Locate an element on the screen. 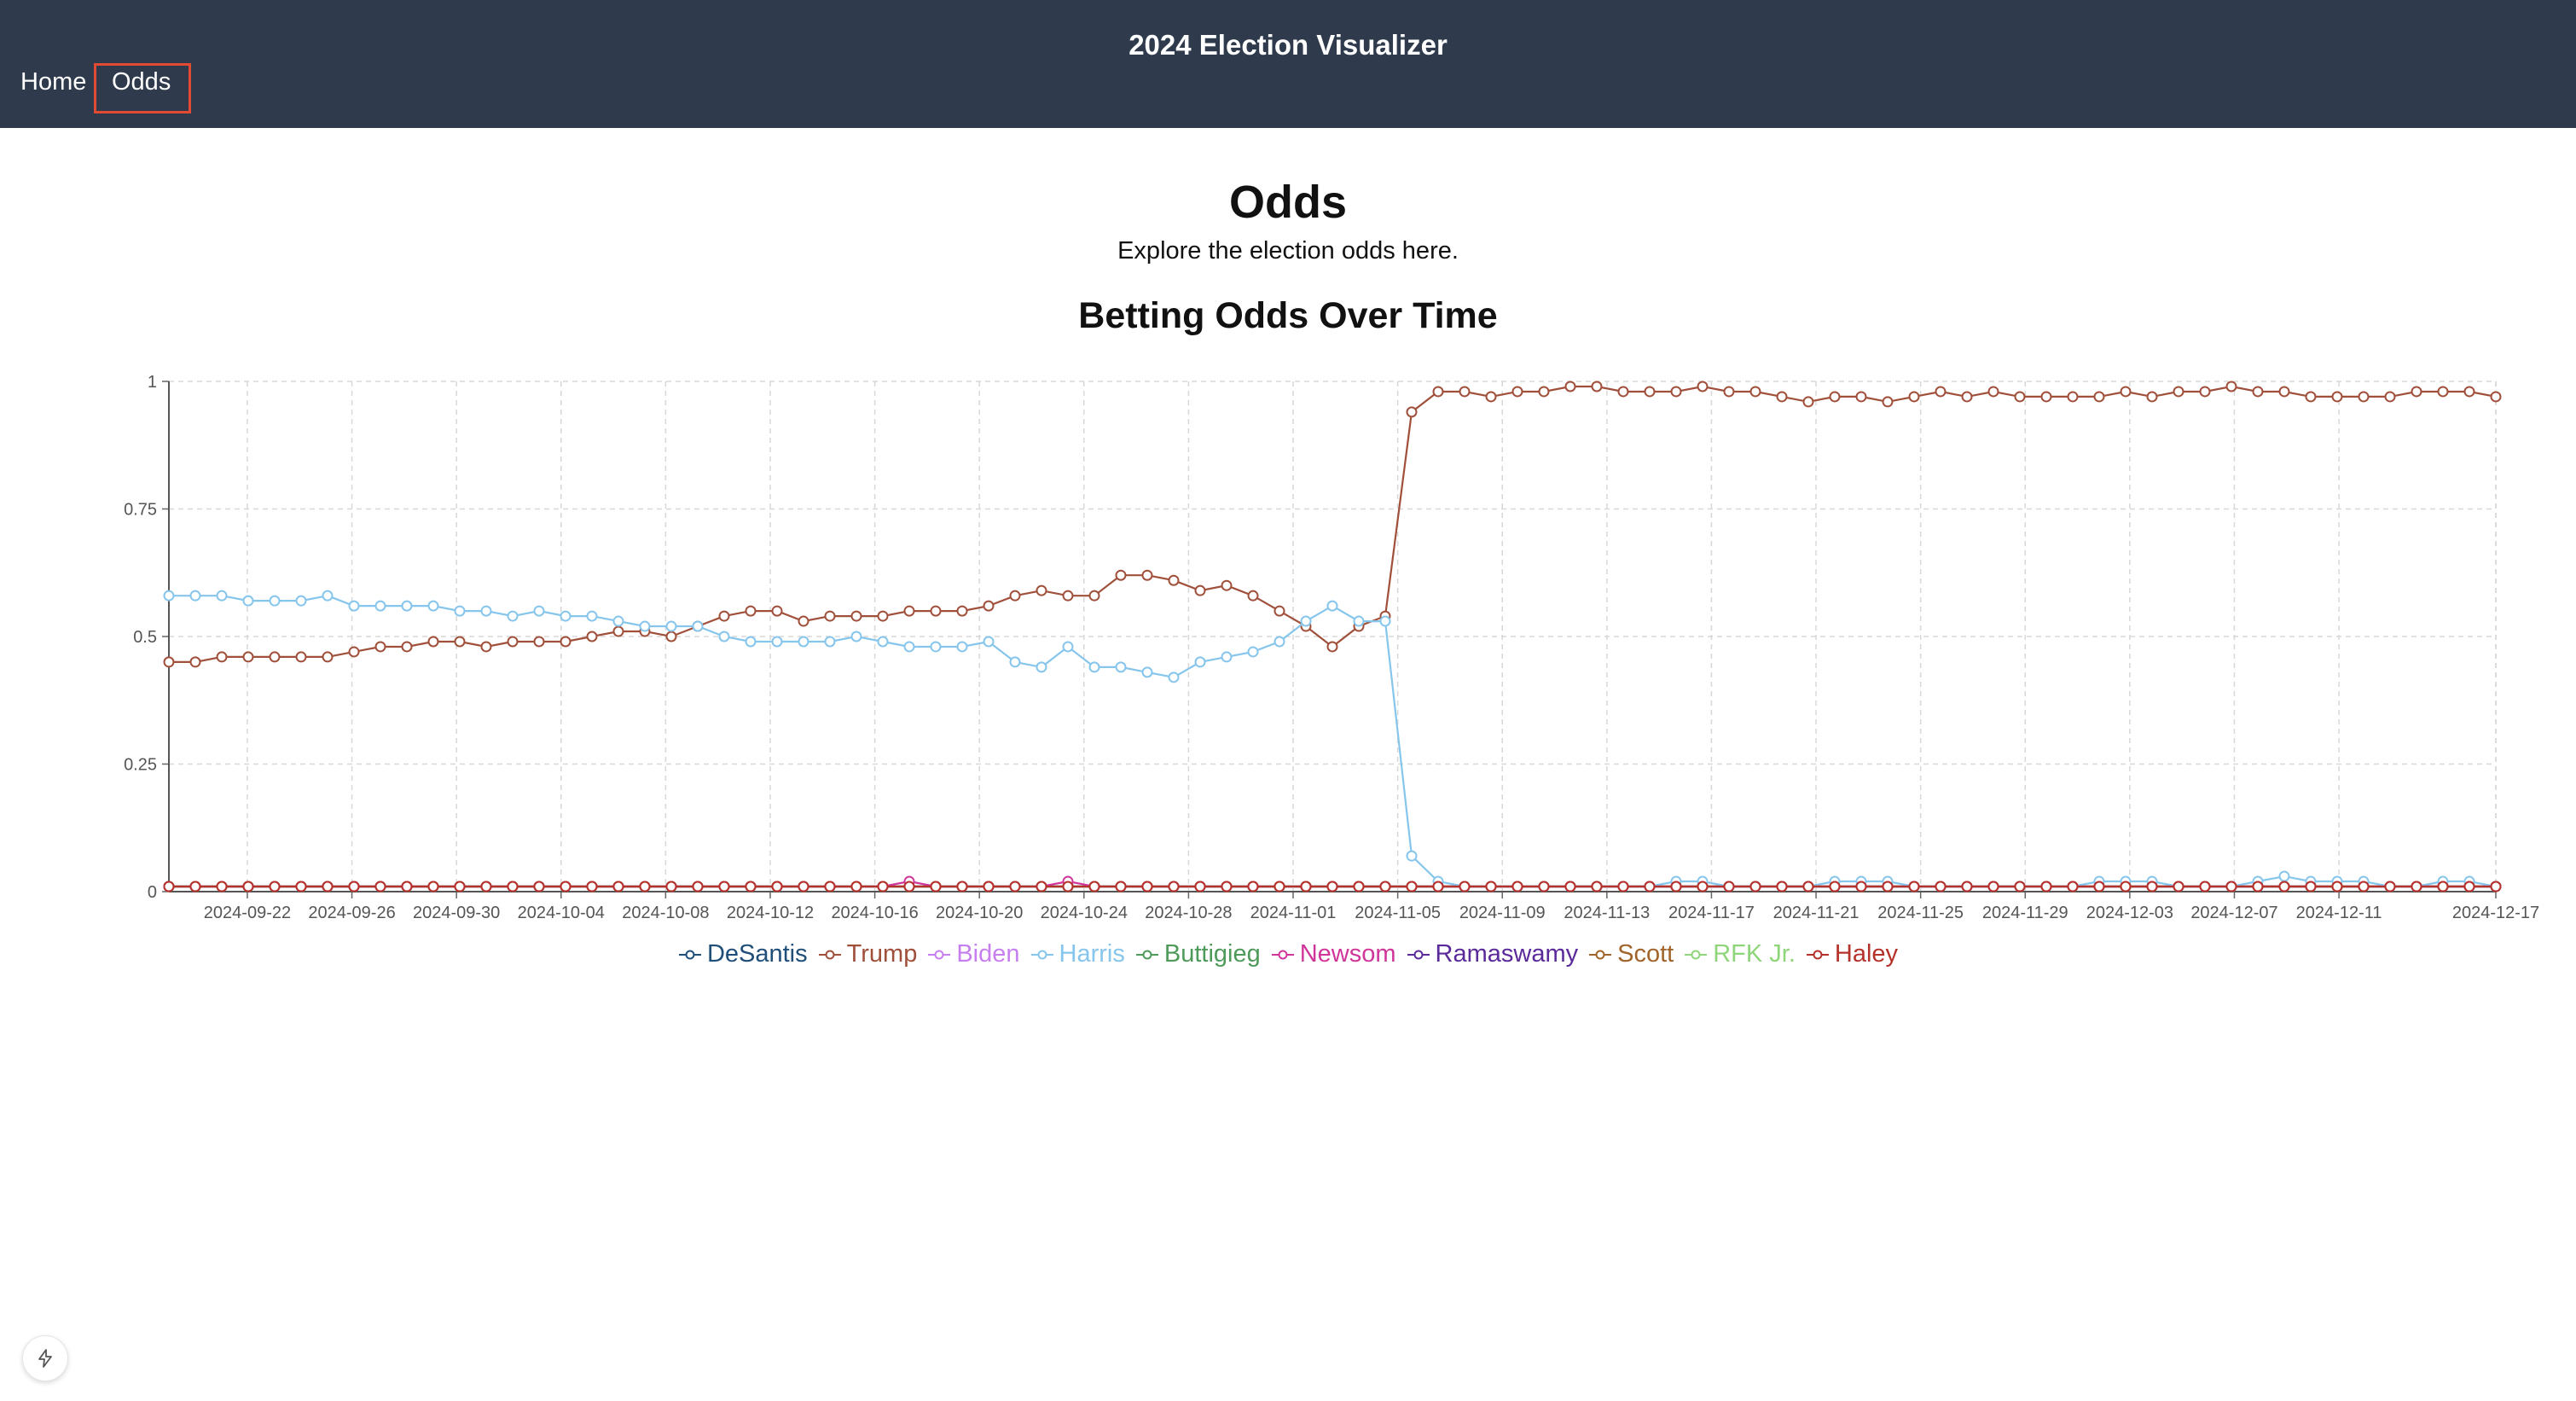 The image size is (2576, 1401). legend-item-rfk-jr: RFK Jr. is located at coordinates (1740, 954).